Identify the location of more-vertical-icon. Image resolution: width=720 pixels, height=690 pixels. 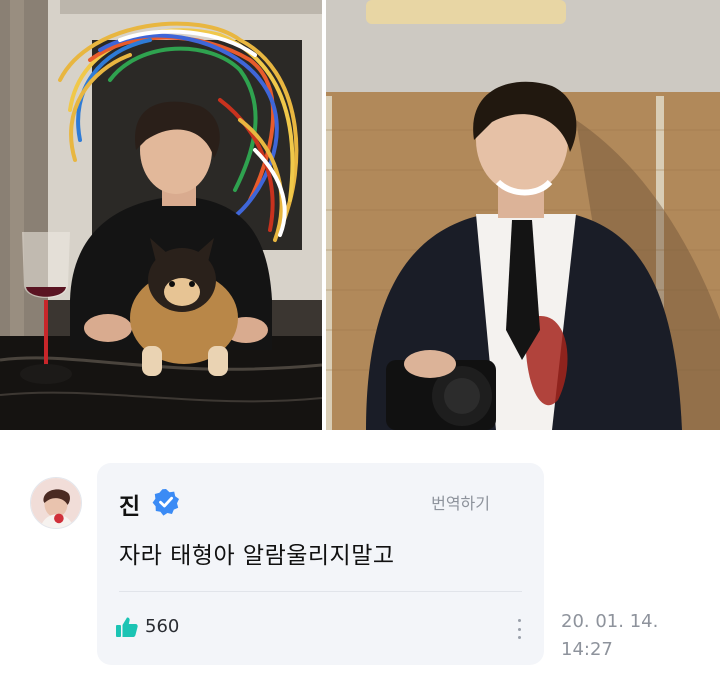
(519, 629).